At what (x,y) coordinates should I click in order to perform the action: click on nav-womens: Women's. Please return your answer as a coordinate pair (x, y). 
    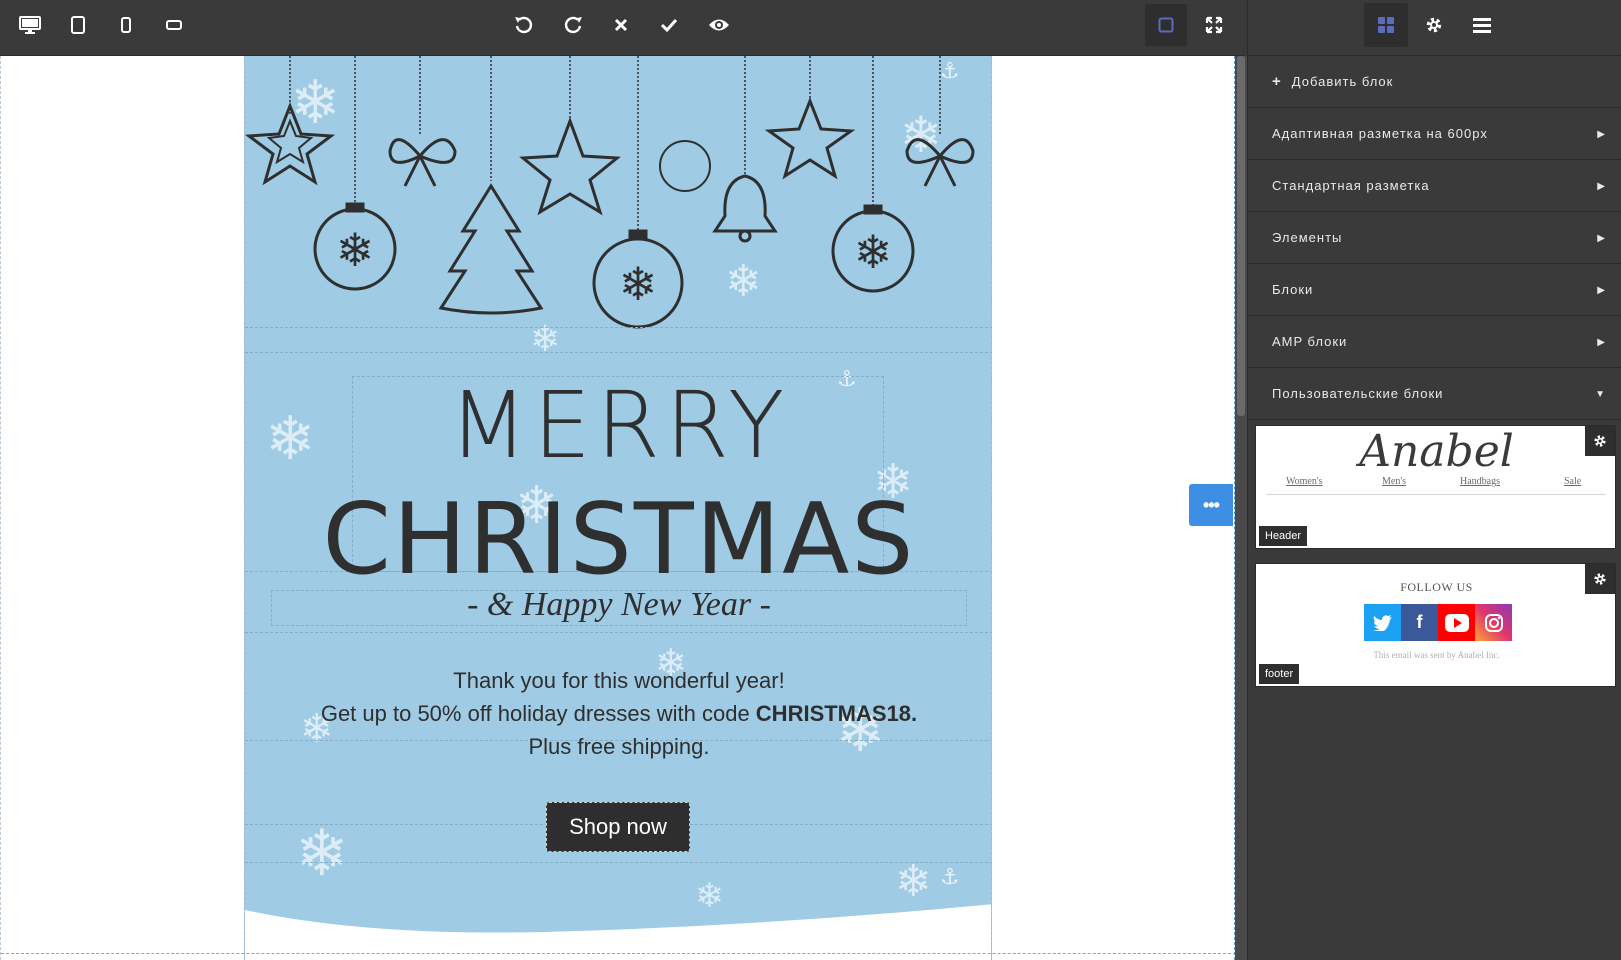
    Looking at the image, I should click on (1304, 481).